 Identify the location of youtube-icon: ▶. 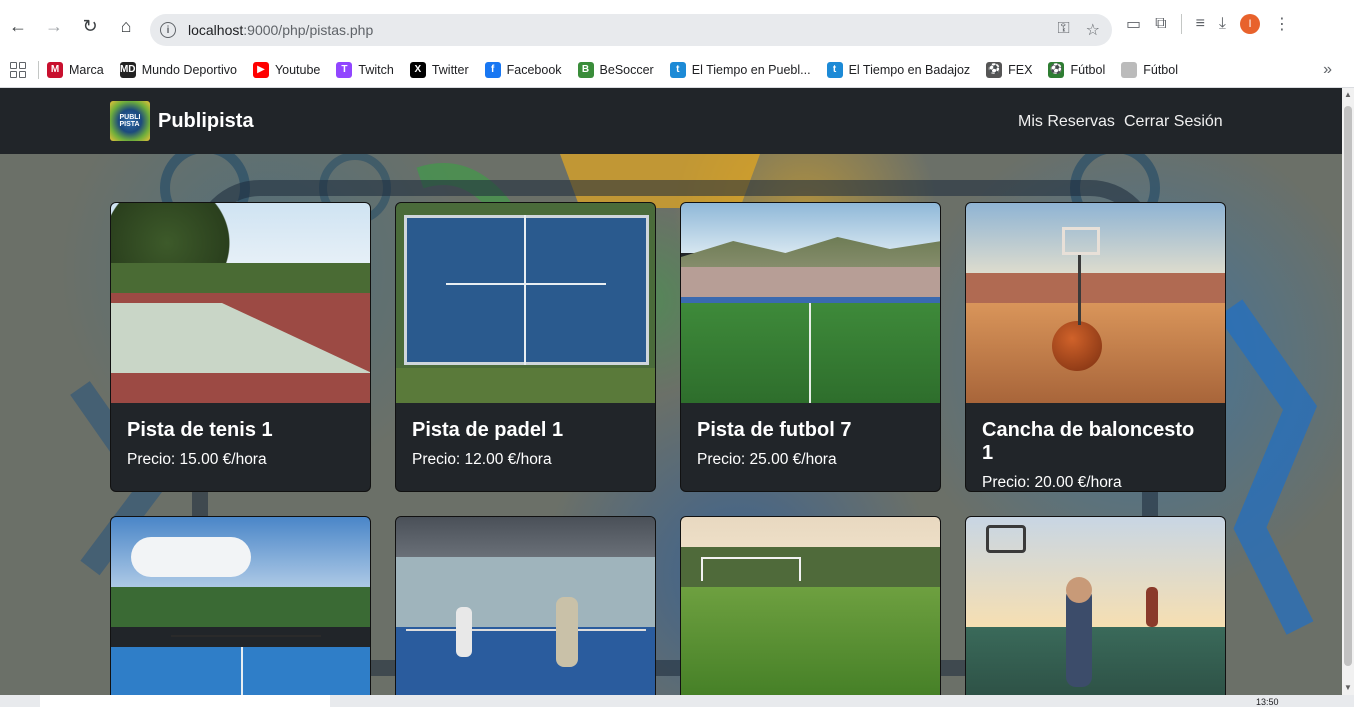
(260, 69).